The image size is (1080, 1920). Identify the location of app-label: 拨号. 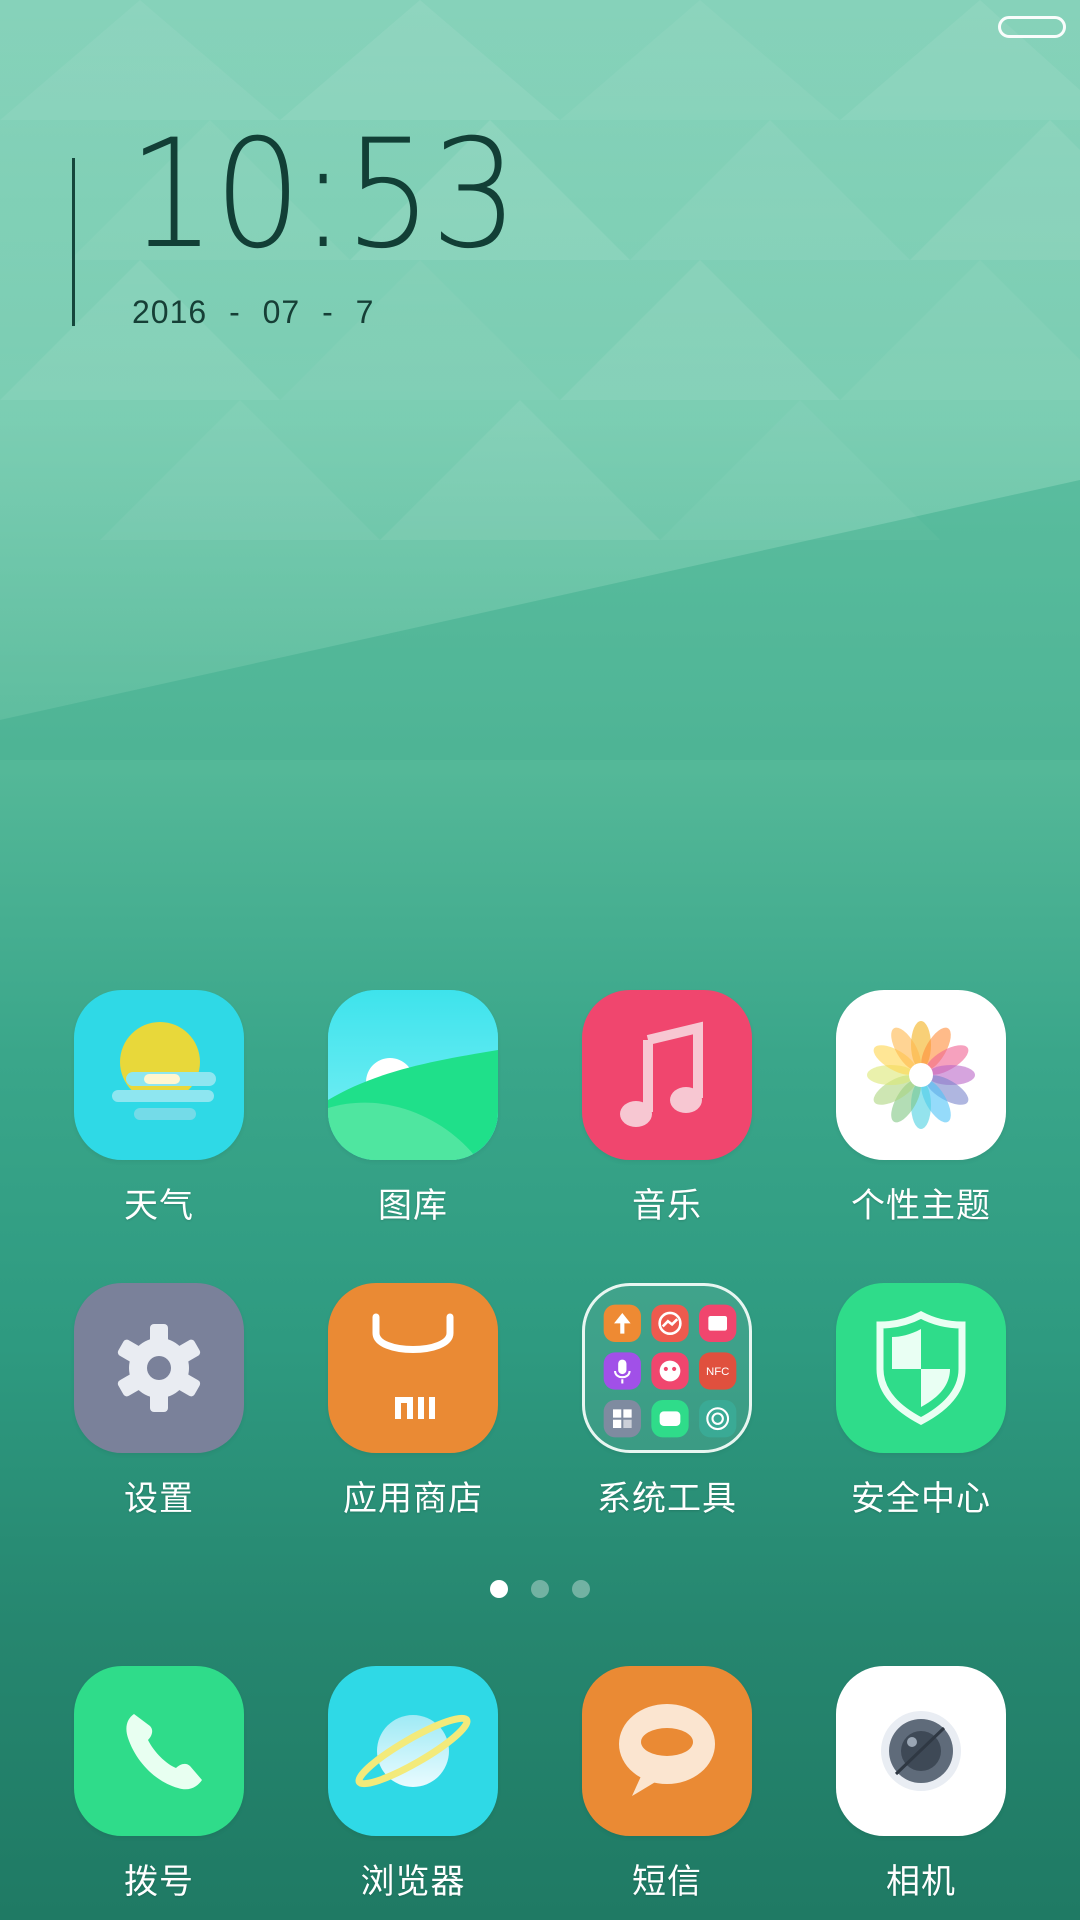
(159, 1882).